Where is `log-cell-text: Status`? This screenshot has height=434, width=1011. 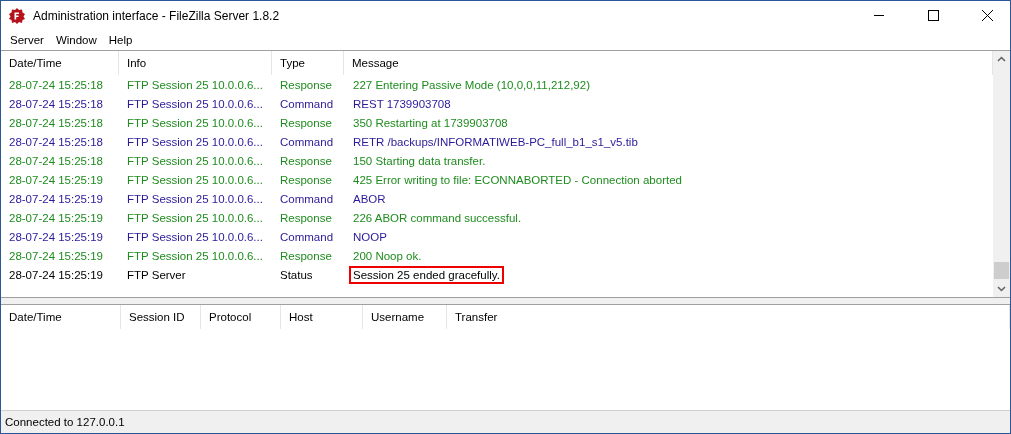 log-cell-text: Status is located at coordinates (296, 274).